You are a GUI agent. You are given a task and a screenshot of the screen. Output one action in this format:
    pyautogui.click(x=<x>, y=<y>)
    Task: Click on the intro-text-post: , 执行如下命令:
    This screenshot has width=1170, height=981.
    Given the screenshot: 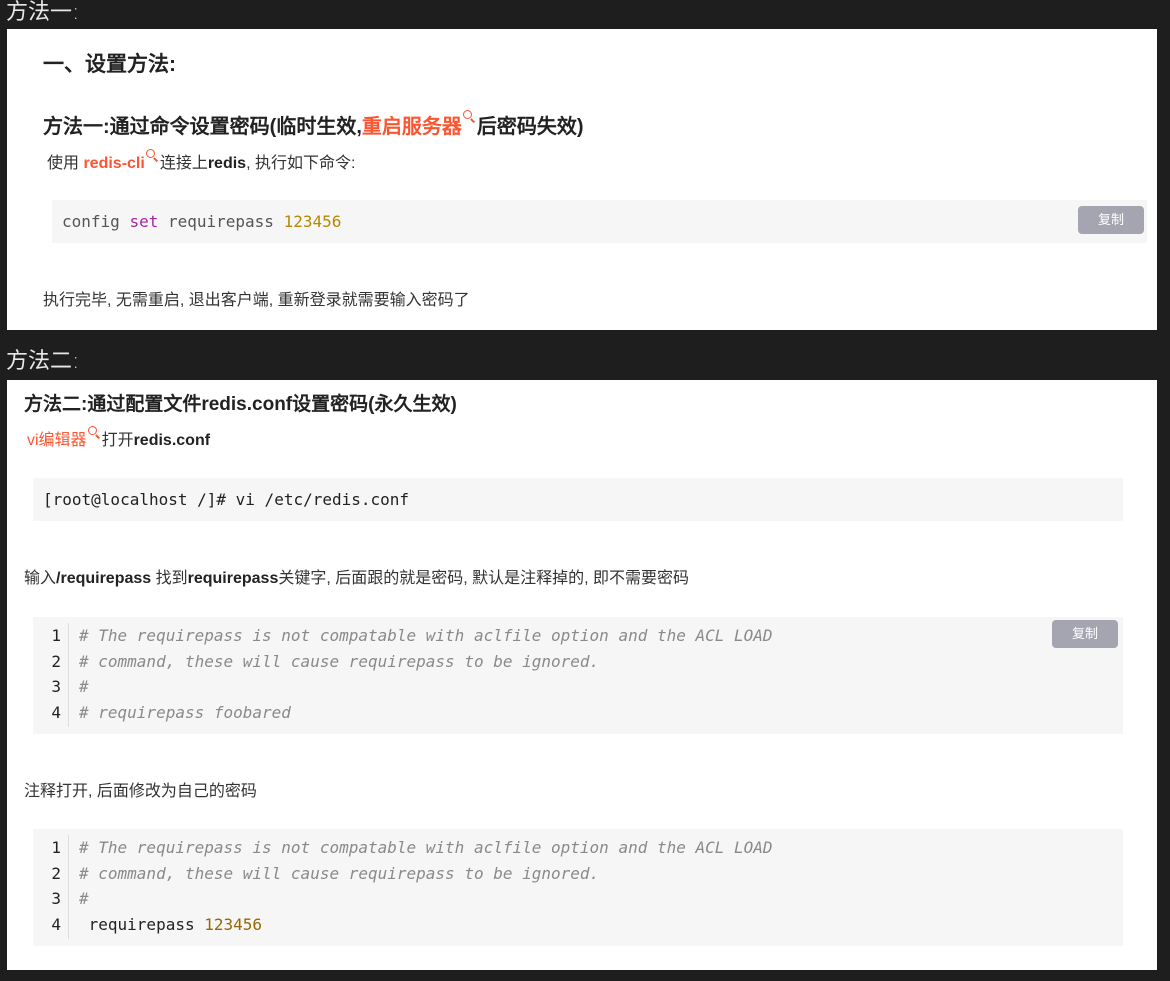 What is the action you would take?
    pyautogui.click(x=301, y=163)
    